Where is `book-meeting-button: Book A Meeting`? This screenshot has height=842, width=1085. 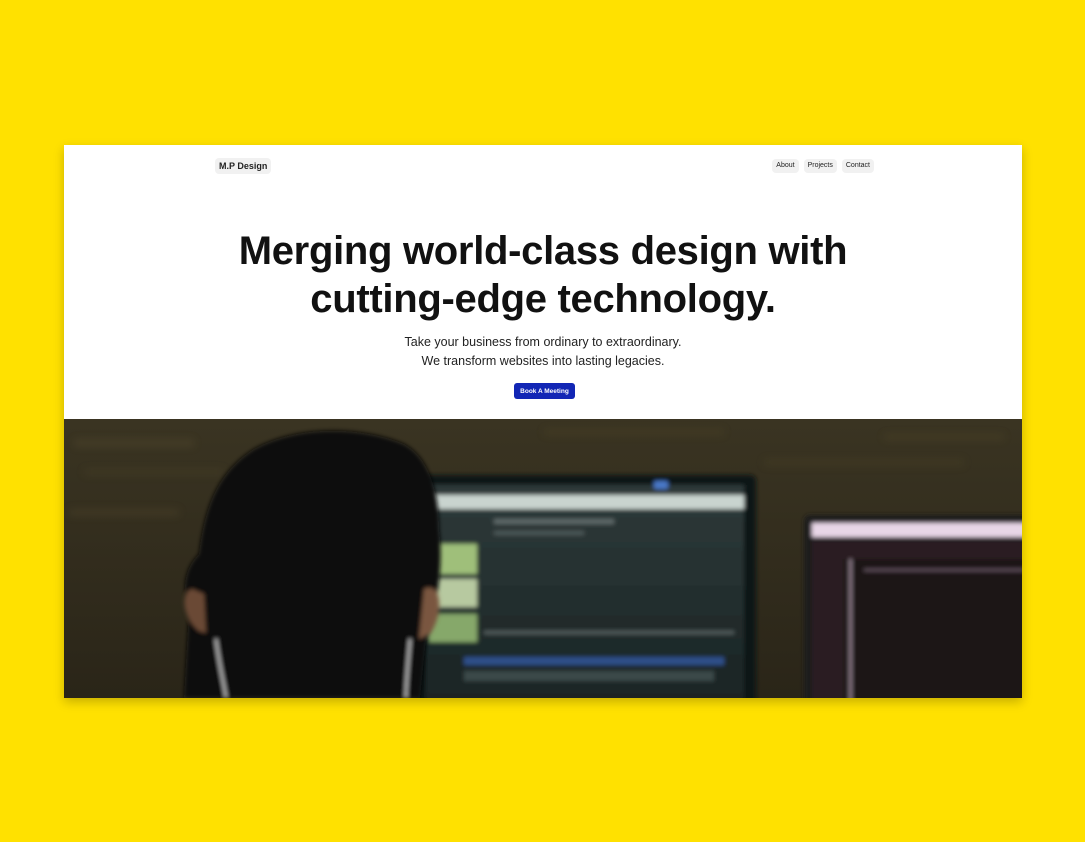
book-meeting-button: Book A Meeting is located at coordinates (544, 391).